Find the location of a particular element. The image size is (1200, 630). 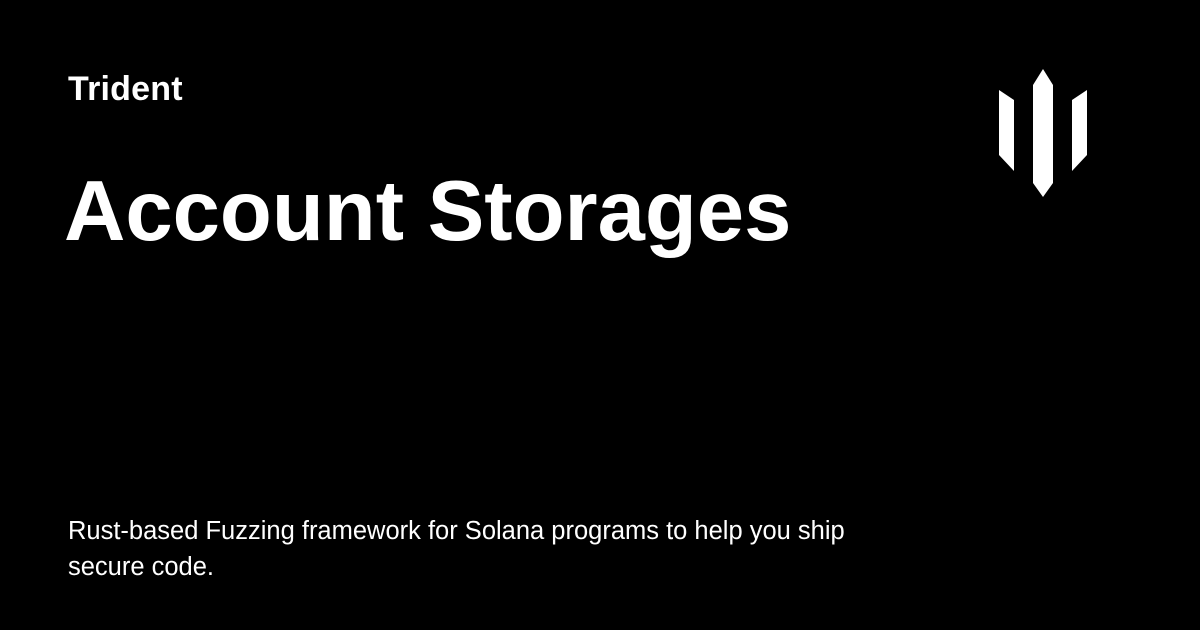

logo-left-prong is located at coordinates (1006, 130).